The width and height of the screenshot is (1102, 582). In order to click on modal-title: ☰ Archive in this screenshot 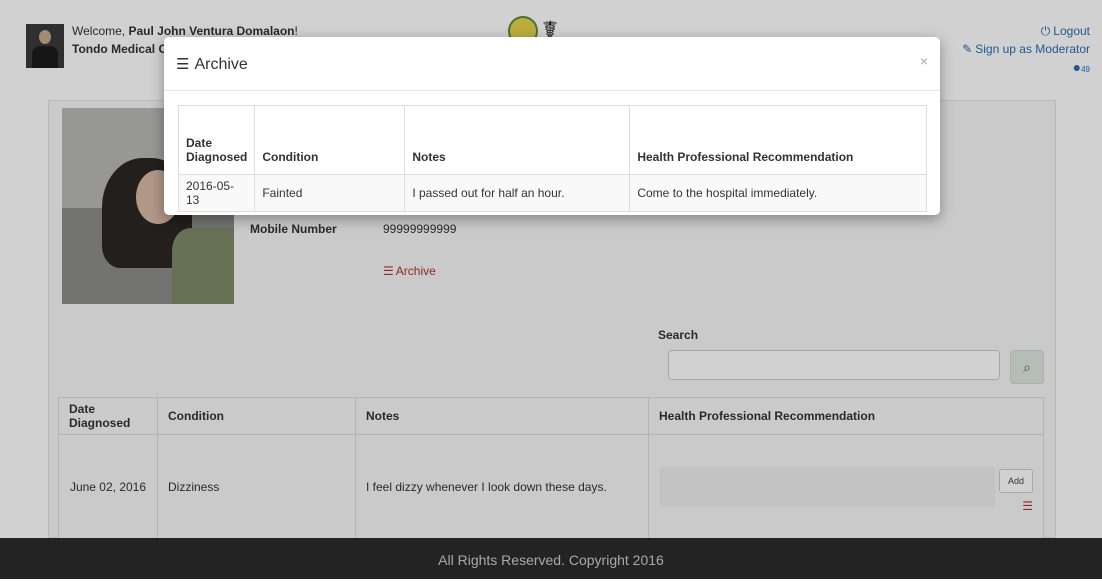, I will do `click(212, 64)`.